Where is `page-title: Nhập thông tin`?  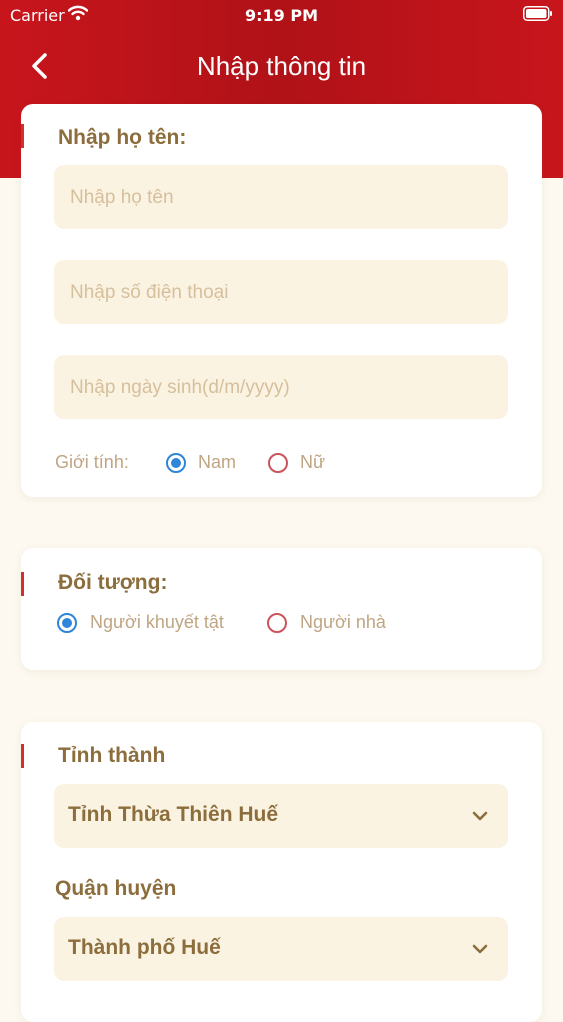
page-title: Nhập thông tin is located at coordinates (281, 66).